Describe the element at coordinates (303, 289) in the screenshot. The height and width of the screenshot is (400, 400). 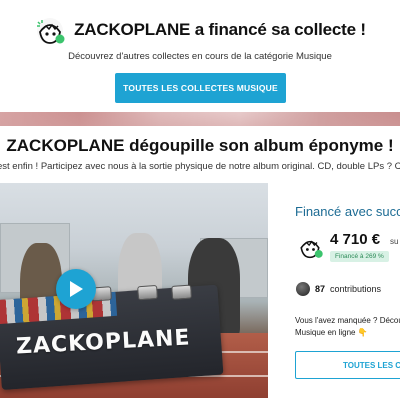
I see `contributor-avatar` at that location.